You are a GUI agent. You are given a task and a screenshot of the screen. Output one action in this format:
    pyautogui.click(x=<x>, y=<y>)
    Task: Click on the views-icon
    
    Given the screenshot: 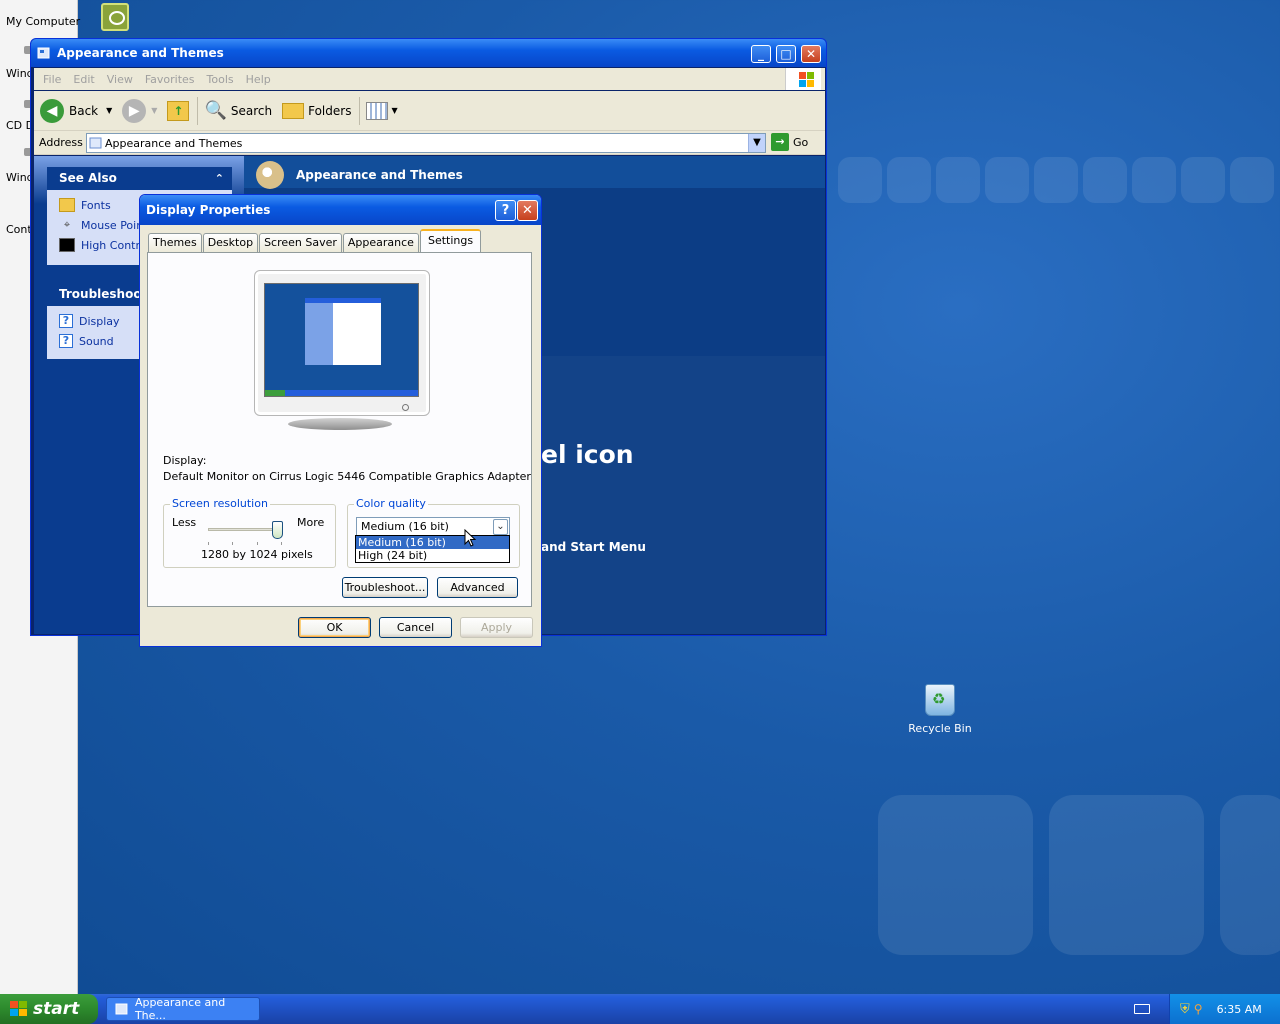 What is the action you would take?
    pyautogui.click(x=377, y=110)
    